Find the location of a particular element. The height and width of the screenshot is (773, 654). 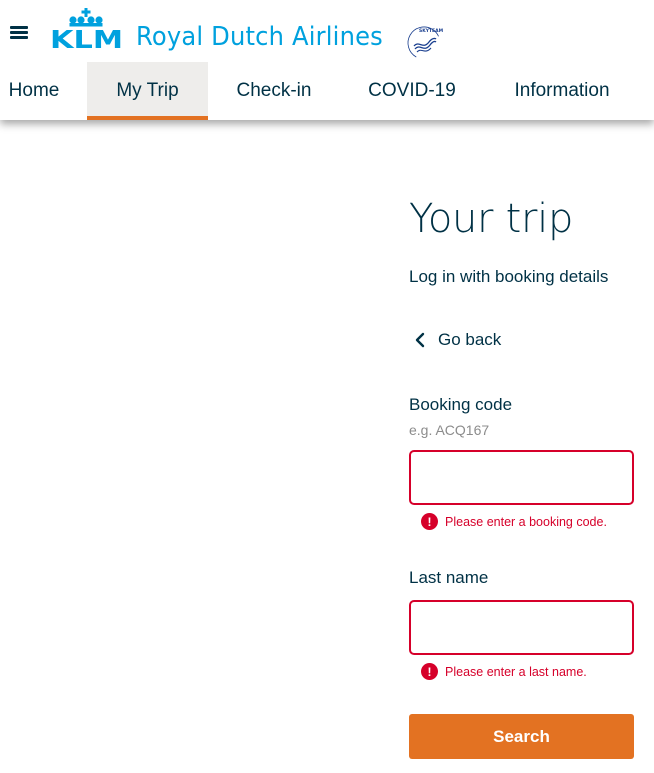

nav-item-covid-19: COVID-19 is located at coordinates (412, 91).